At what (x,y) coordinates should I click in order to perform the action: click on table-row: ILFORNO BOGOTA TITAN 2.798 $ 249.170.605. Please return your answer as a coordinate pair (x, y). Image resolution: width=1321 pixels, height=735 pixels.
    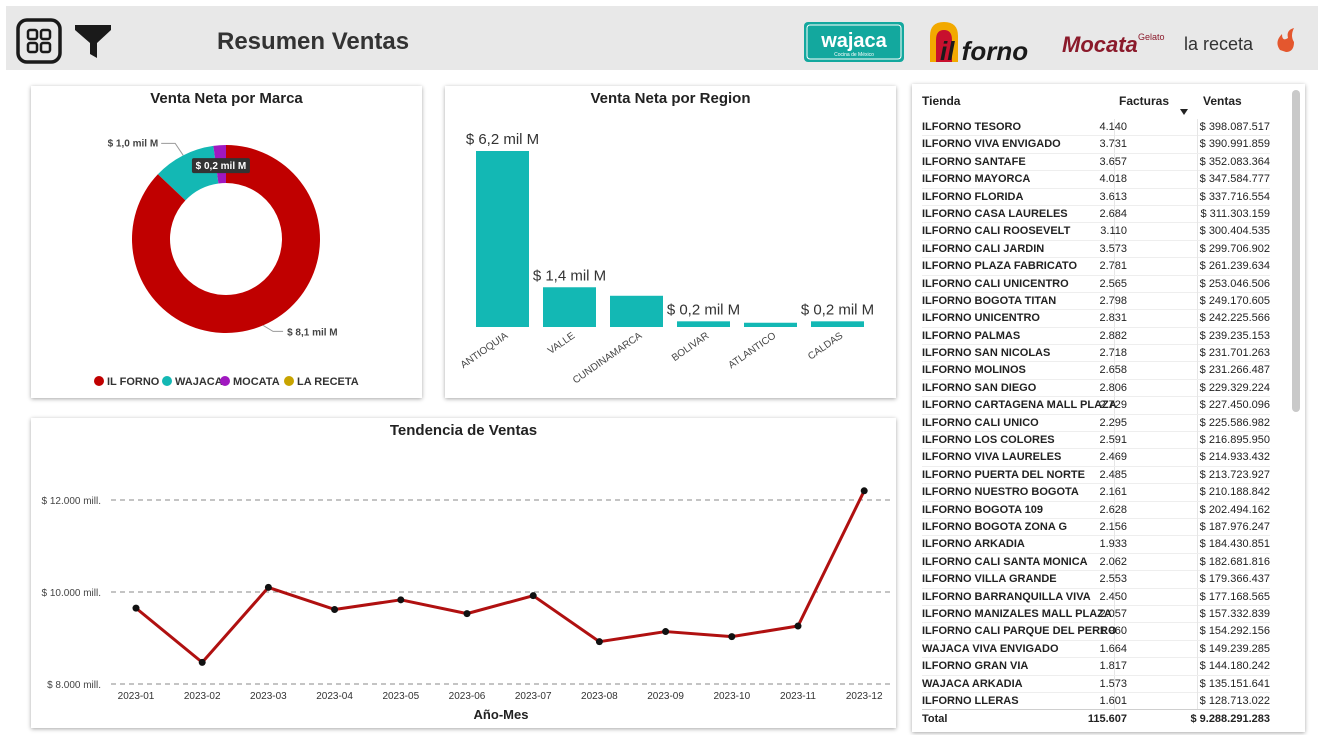
    Looking at the image, I should click on (1096, 301).